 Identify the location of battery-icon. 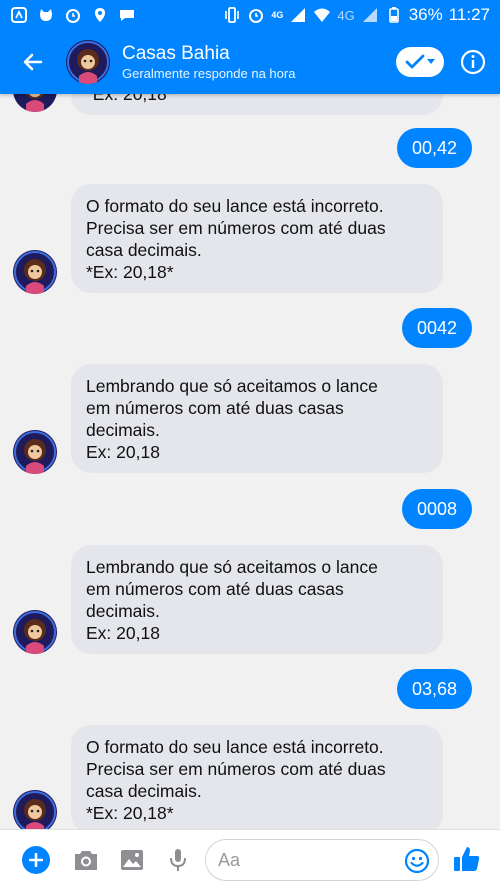
(393, 15).